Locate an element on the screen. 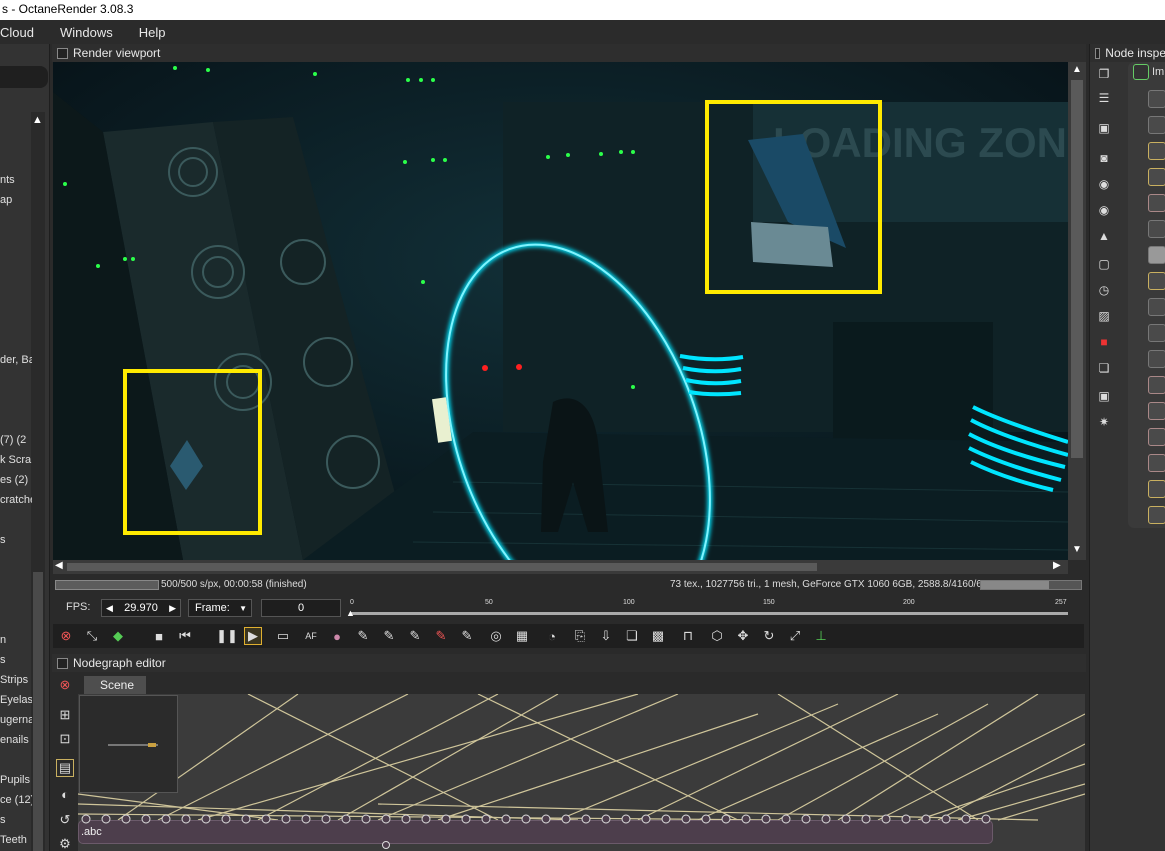  outliner-item: n is located at coordinates (16, 640).